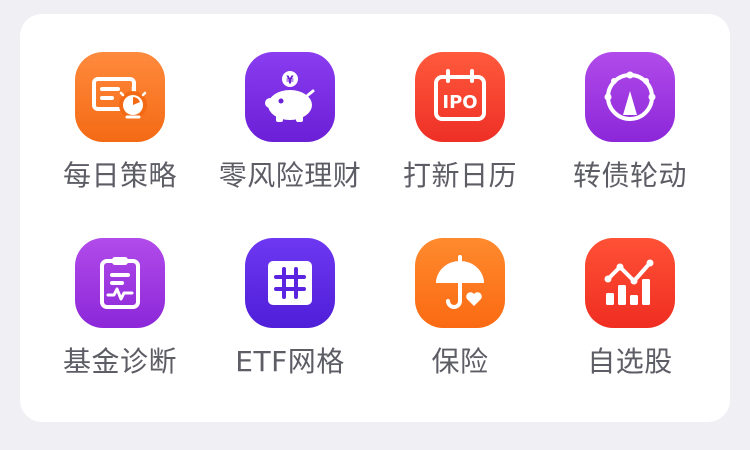  I want to click on ipo-text: IPO, so click(459, 102).